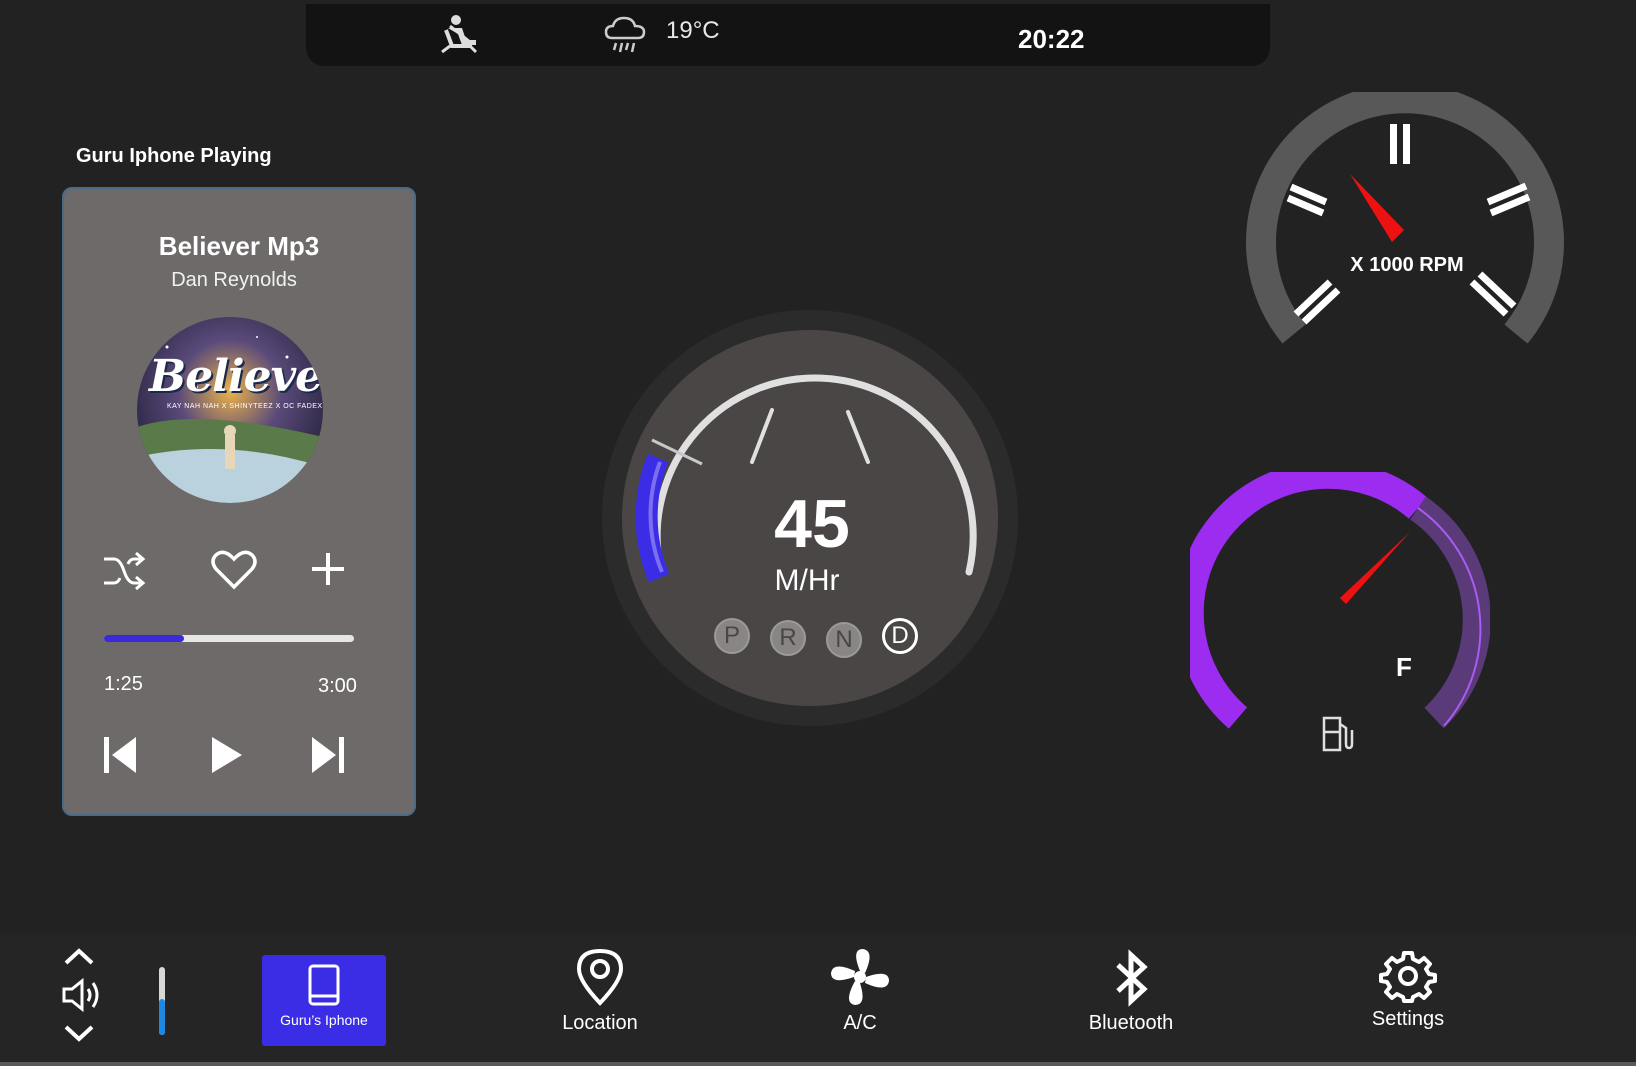 The image size is (1636, 1066). What do you see at coordinates (324, 985) in the screenshot?
I see `phone-icon` at bounding box center [324, 985].